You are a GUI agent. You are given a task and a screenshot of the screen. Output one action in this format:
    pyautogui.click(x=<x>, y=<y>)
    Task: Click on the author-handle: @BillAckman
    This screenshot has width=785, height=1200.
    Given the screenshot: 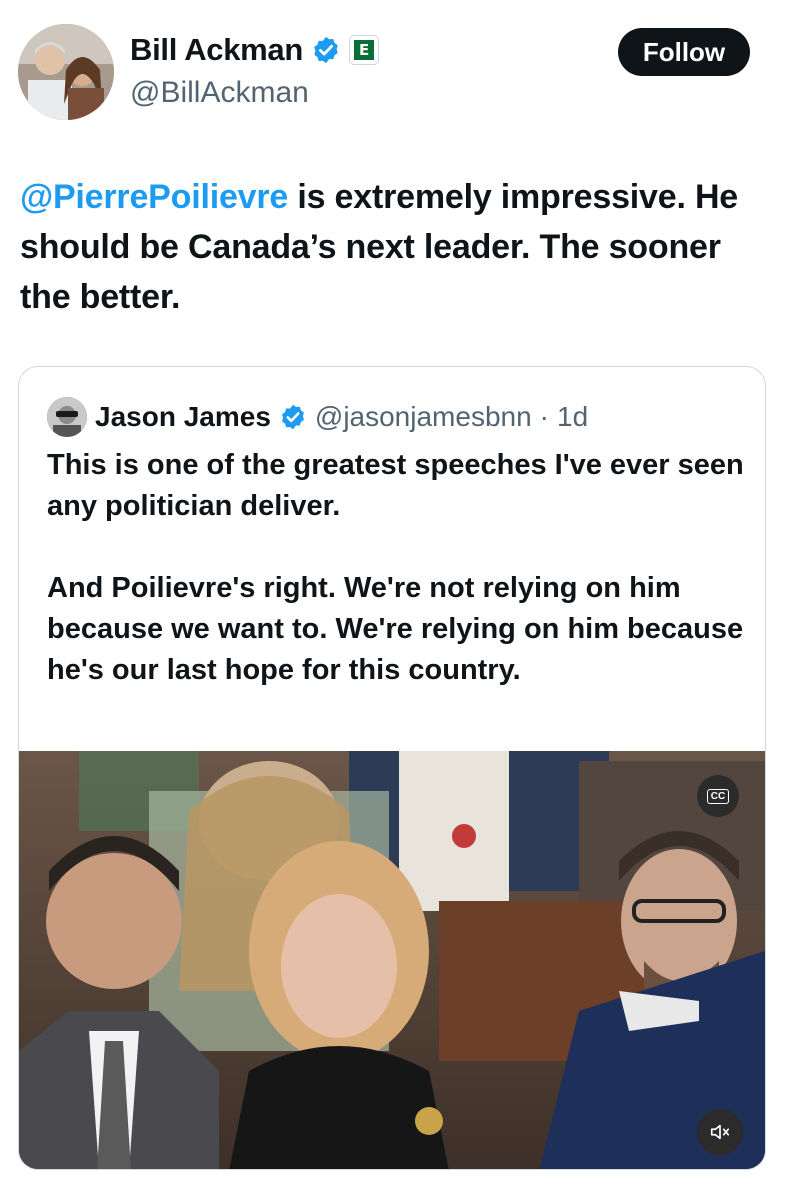 What is the action you would take?
    pyautogui.click(x=219, y=93)
    